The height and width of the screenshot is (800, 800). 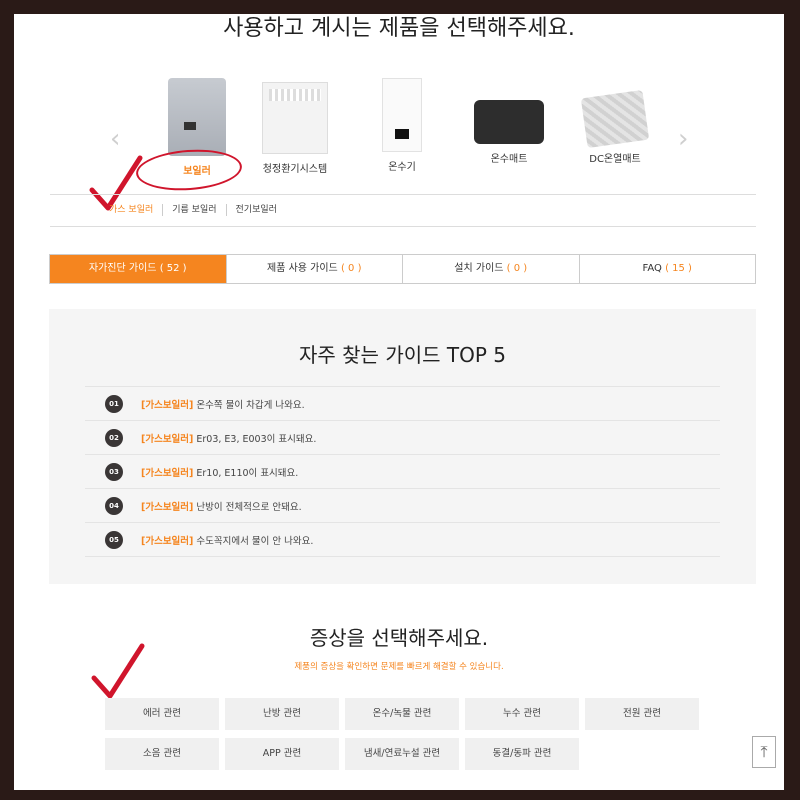 I want to click on item-text: 수도꼭지에서 물이 안 나와요., so click(x=255, y=541).